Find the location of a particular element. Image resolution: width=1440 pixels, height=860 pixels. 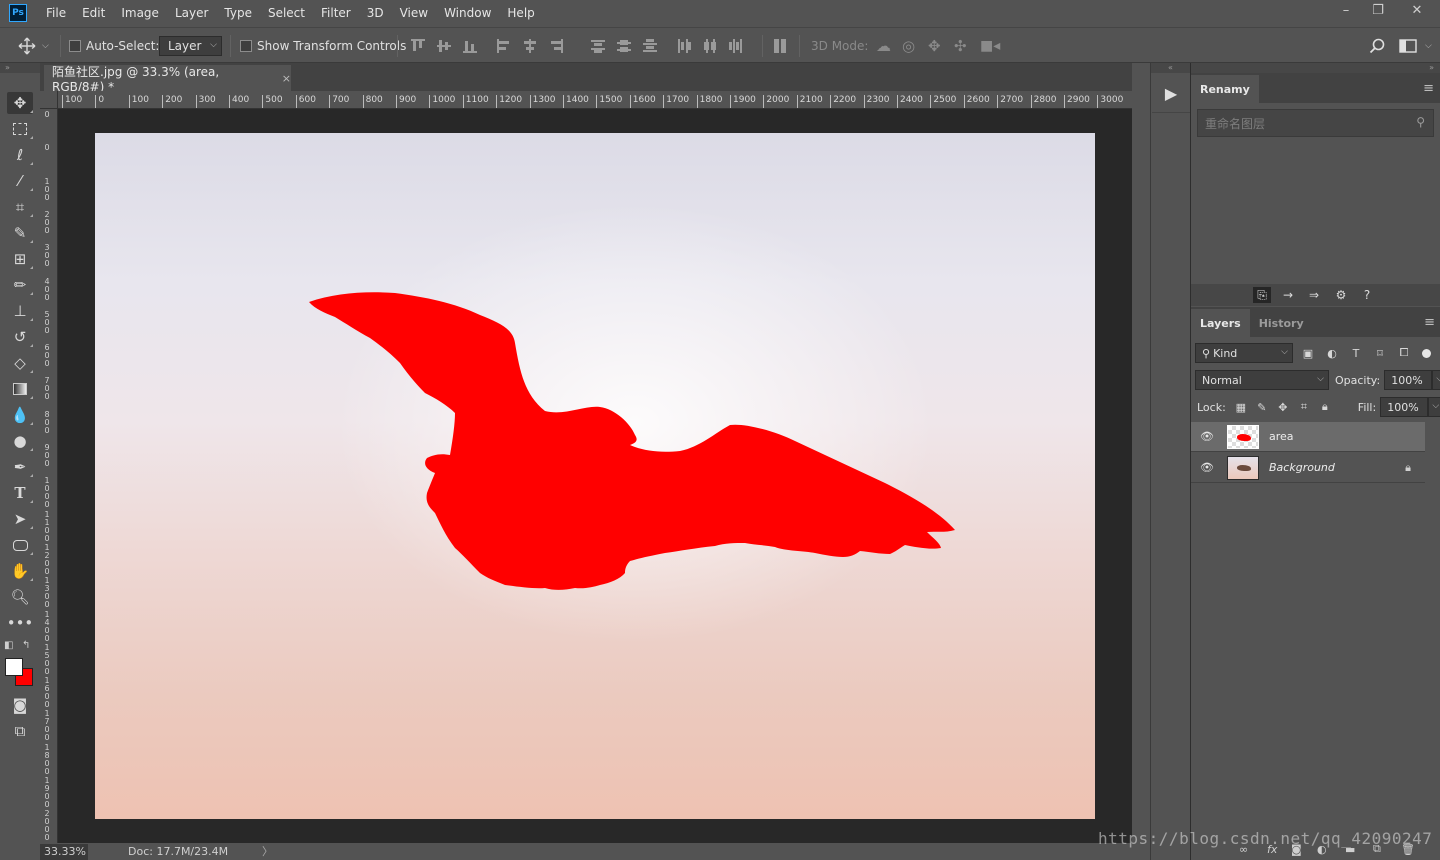

align-hcenter-button is located at coordinates (530, 46).